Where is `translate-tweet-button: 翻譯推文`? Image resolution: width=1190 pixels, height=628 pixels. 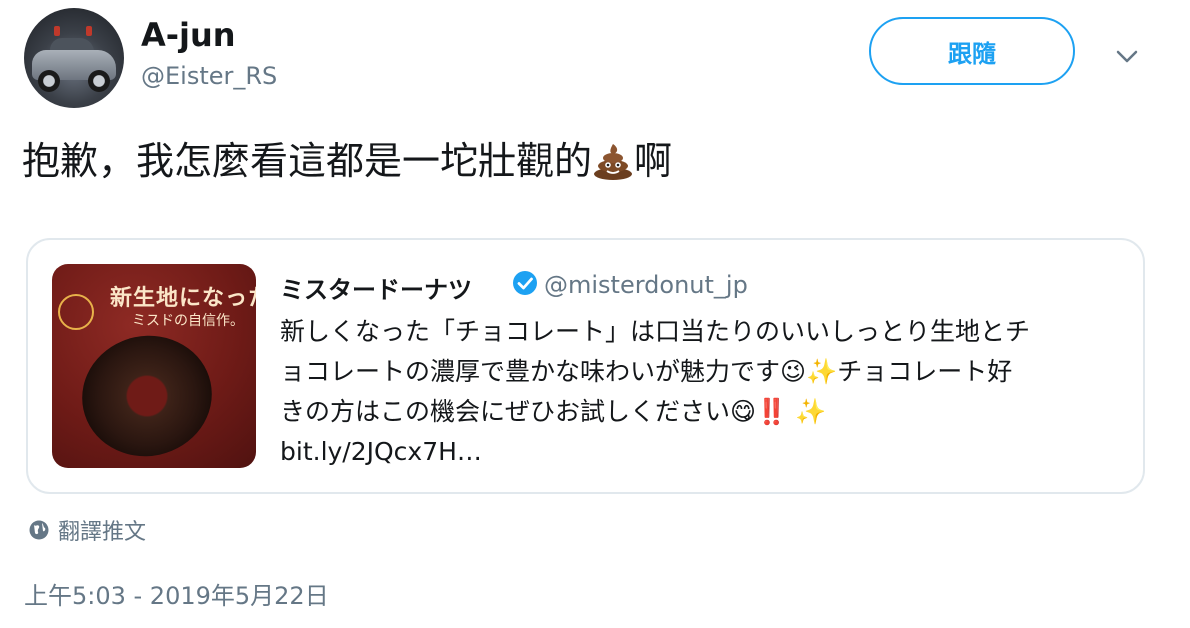 translate-tweet-button: 翻譯推文 is located at coordinates (87, 530).